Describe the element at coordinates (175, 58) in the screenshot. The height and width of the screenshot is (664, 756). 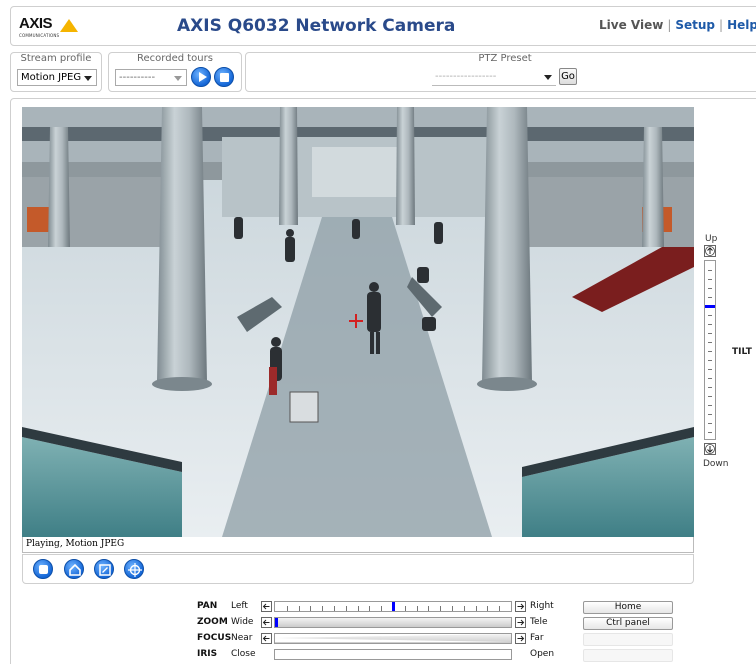
I see `recorded-tours-label: Recorded tours` at that location.